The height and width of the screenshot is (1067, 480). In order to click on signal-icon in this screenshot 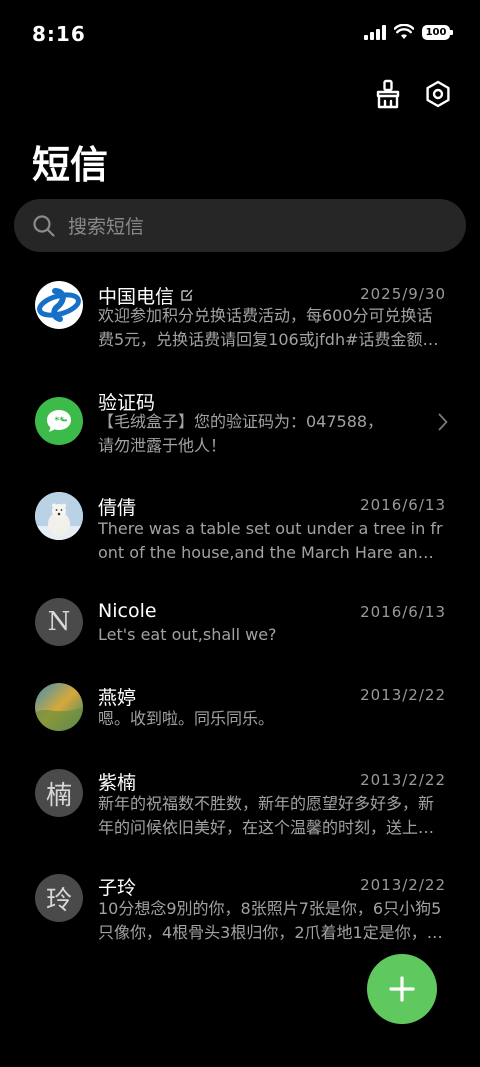, I will do `click(375, 32)`.